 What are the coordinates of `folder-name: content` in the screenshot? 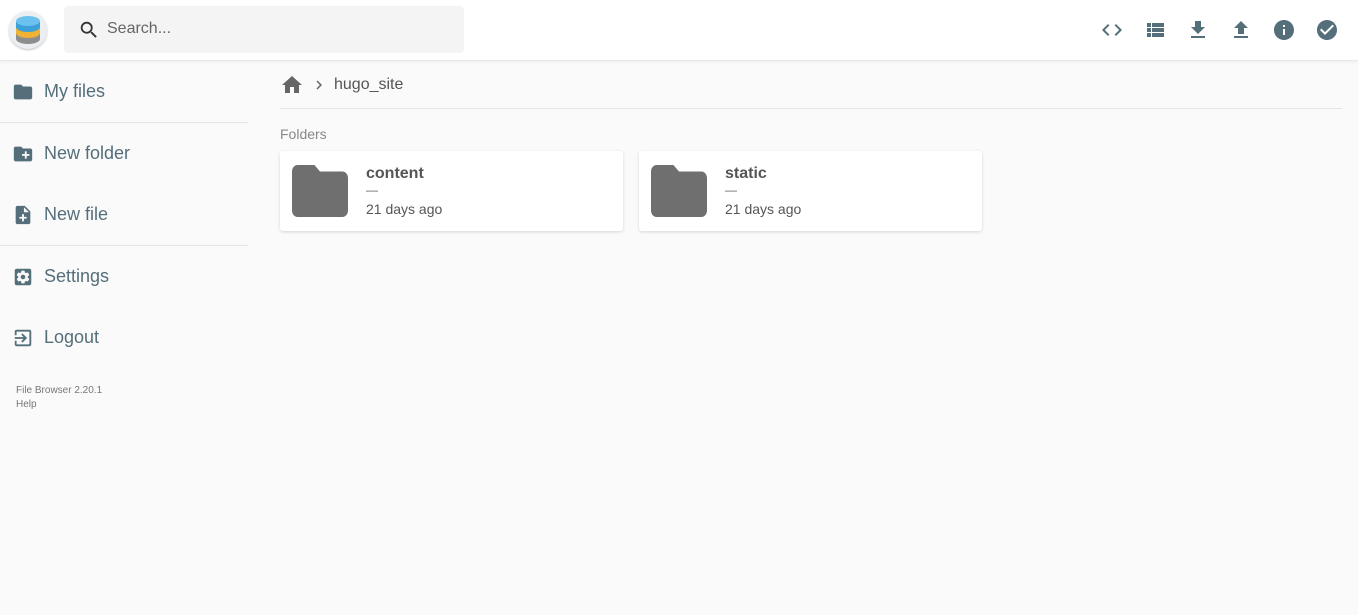 It's located at (395, 173).